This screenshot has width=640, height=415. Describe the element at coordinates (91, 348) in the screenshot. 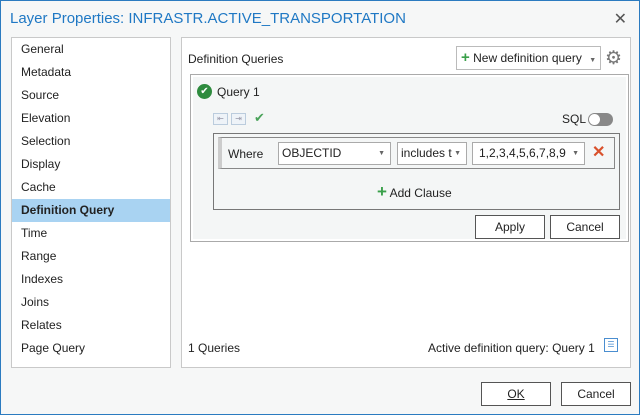

I see `sidebar-item-page-query: Page Query` at that location.